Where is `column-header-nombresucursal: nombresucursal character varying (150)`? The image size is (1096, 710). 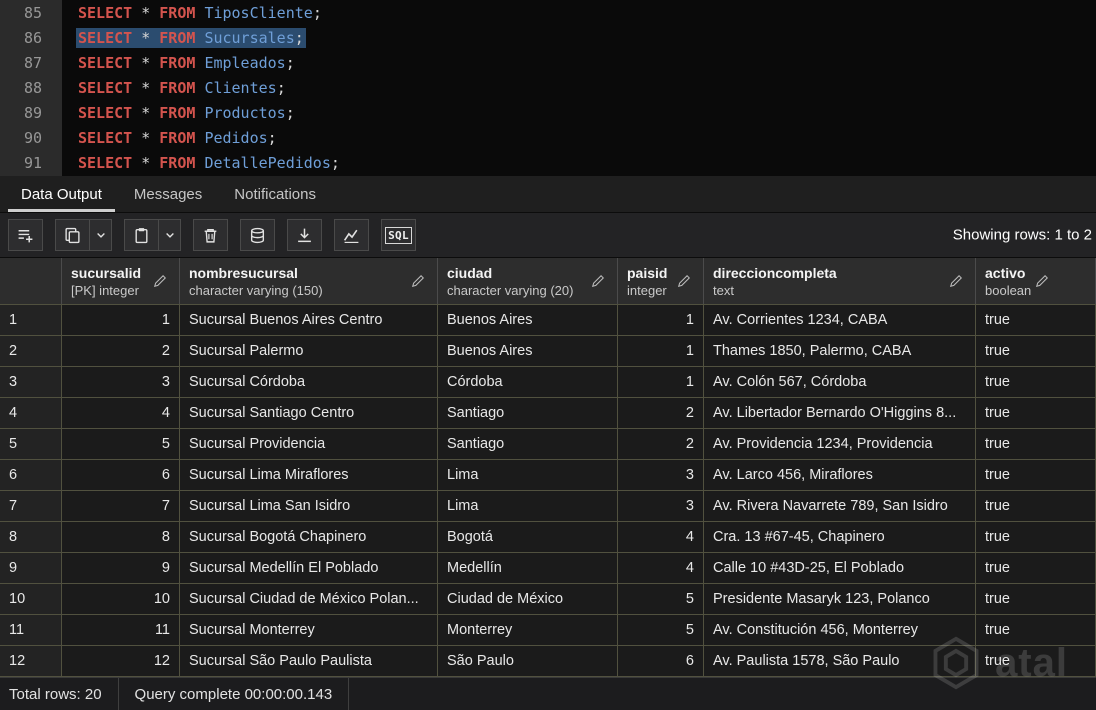
column-header-nombresucursal: nombresucursal character varying (150) is located at coordinates (309, 281).